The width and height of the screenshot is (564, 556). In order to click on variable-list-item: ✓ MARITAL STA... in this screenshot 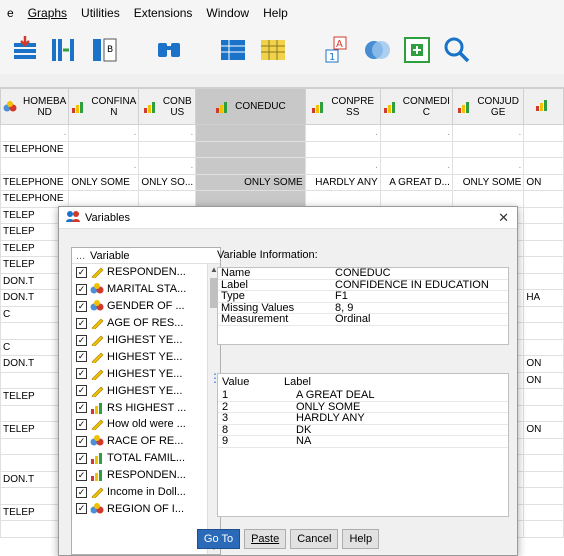, I will do `click(146, 289)`.